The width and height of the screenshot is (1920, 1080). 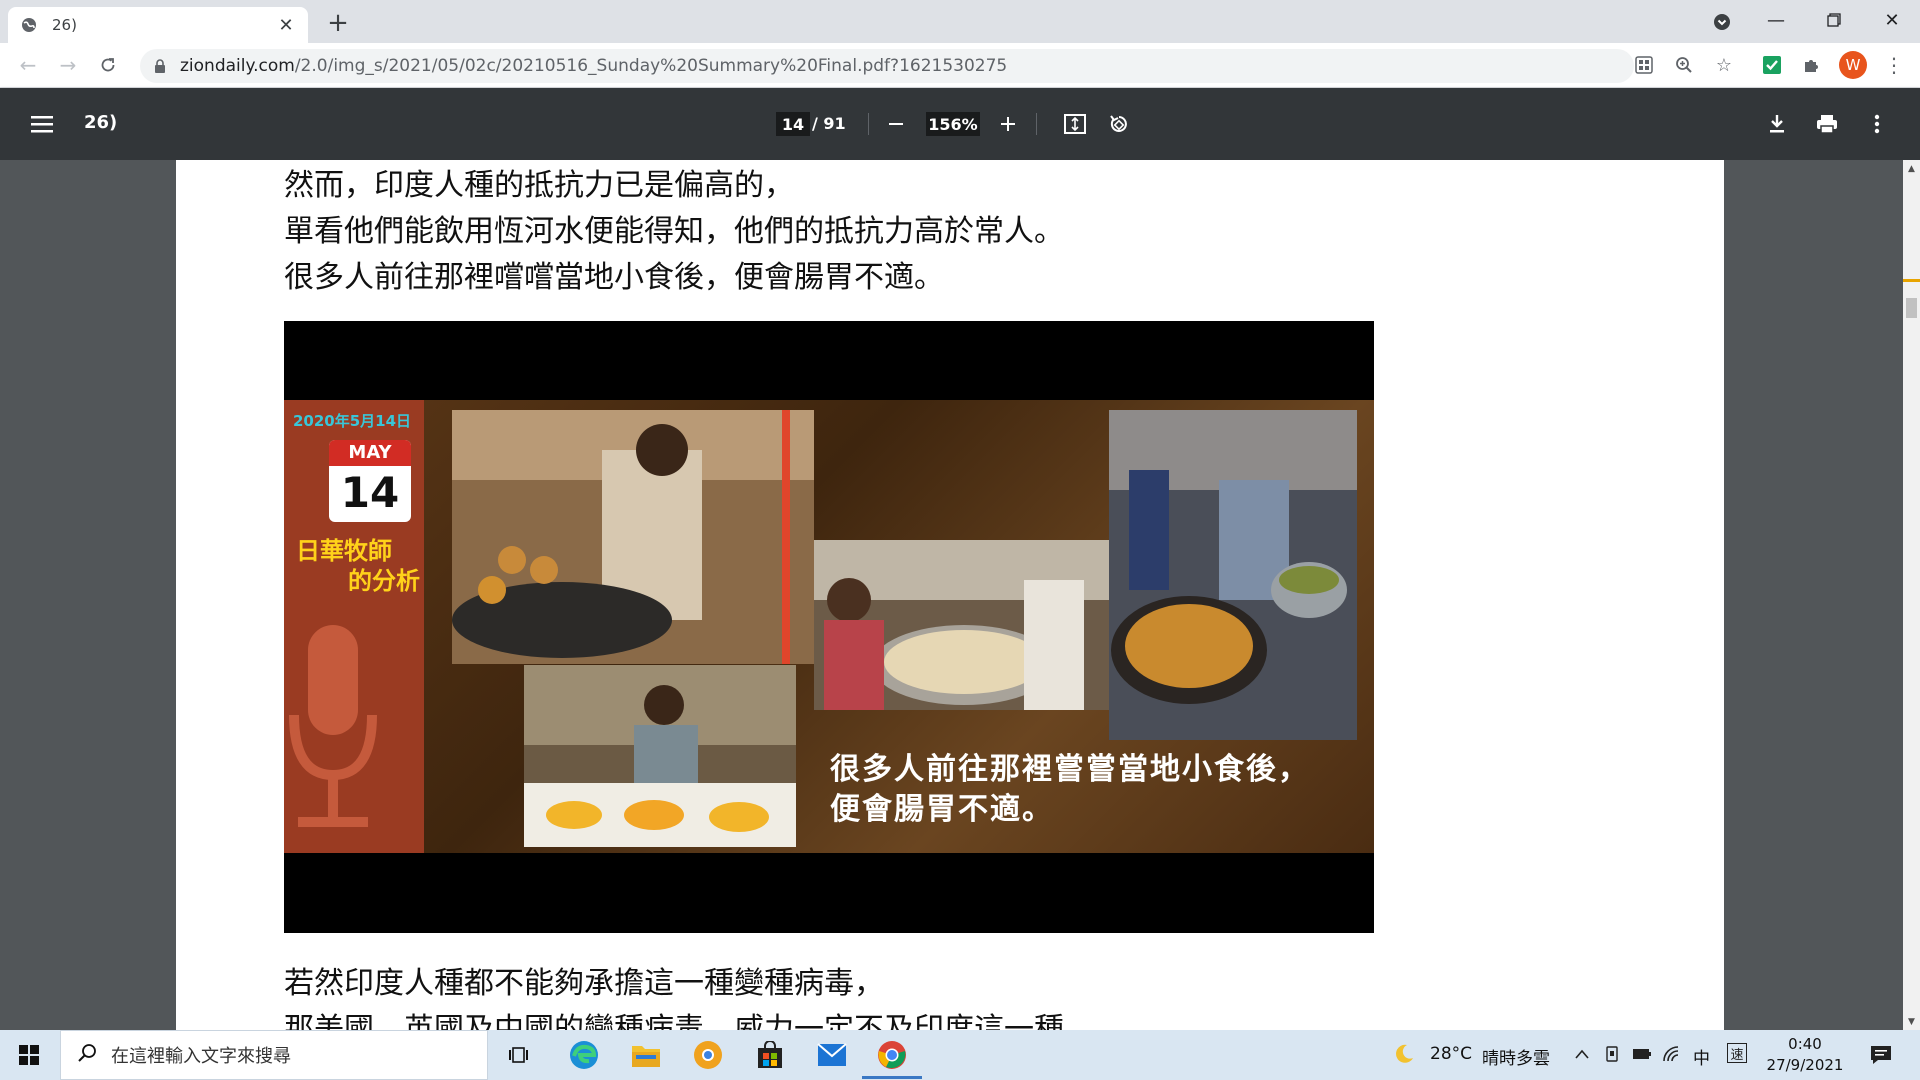 What do you see at coordinates (384, 581) in the screenshot?
I see `heading-line: 的分析` at bounding box center [384, 581].